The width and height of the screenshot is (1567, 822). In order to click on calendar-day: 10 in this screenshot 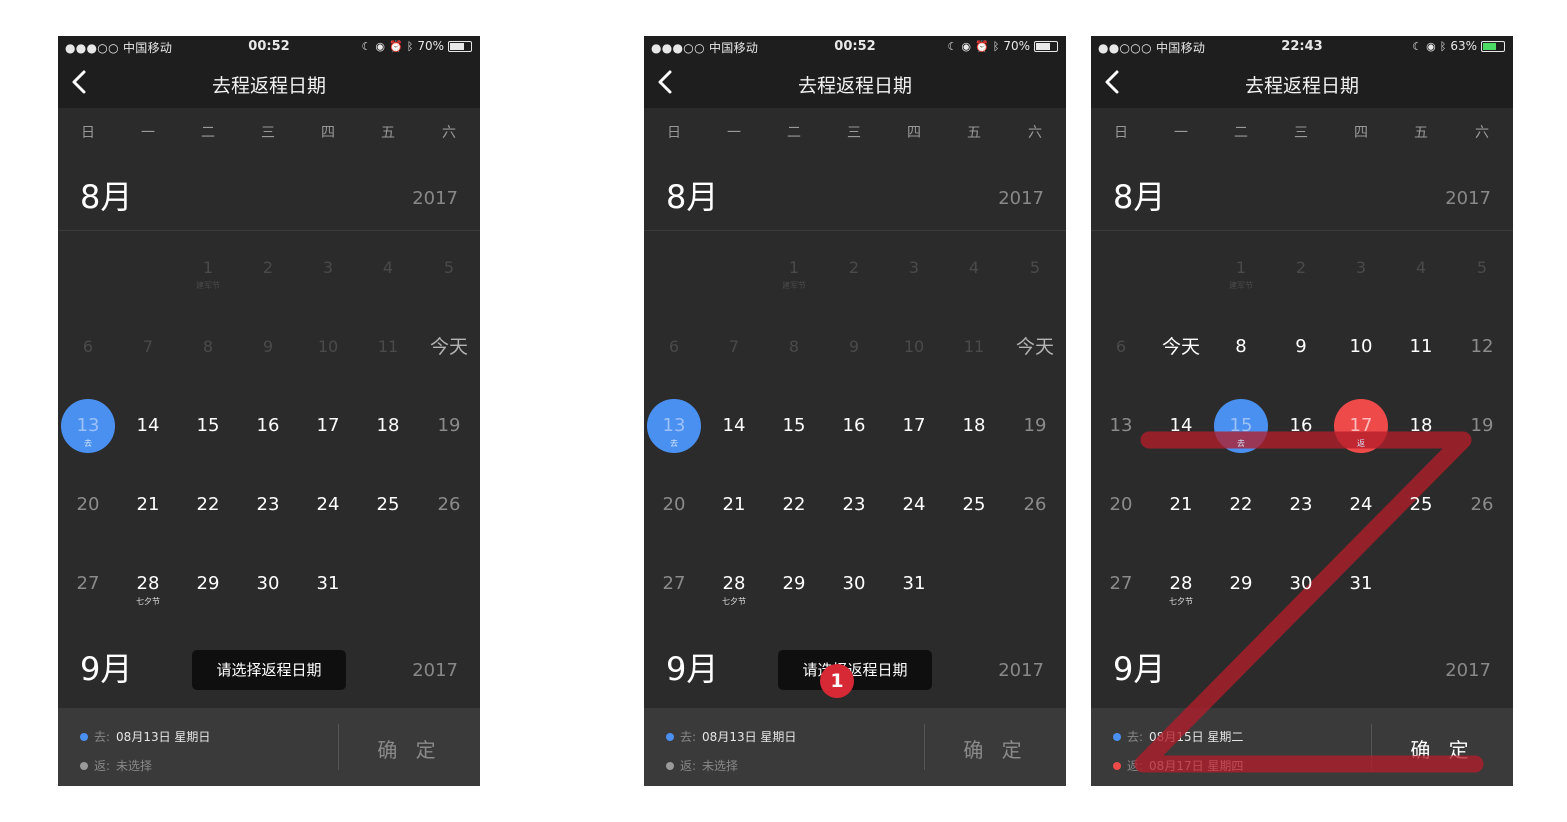, I will do `click(914, 349)`.